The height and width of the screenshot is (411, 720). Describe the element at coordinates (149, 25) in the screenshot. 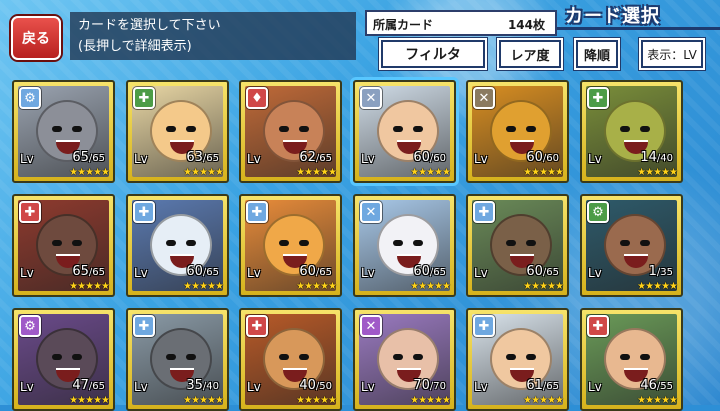

I see `instruction-text: カードを選択して下さい` at that location.